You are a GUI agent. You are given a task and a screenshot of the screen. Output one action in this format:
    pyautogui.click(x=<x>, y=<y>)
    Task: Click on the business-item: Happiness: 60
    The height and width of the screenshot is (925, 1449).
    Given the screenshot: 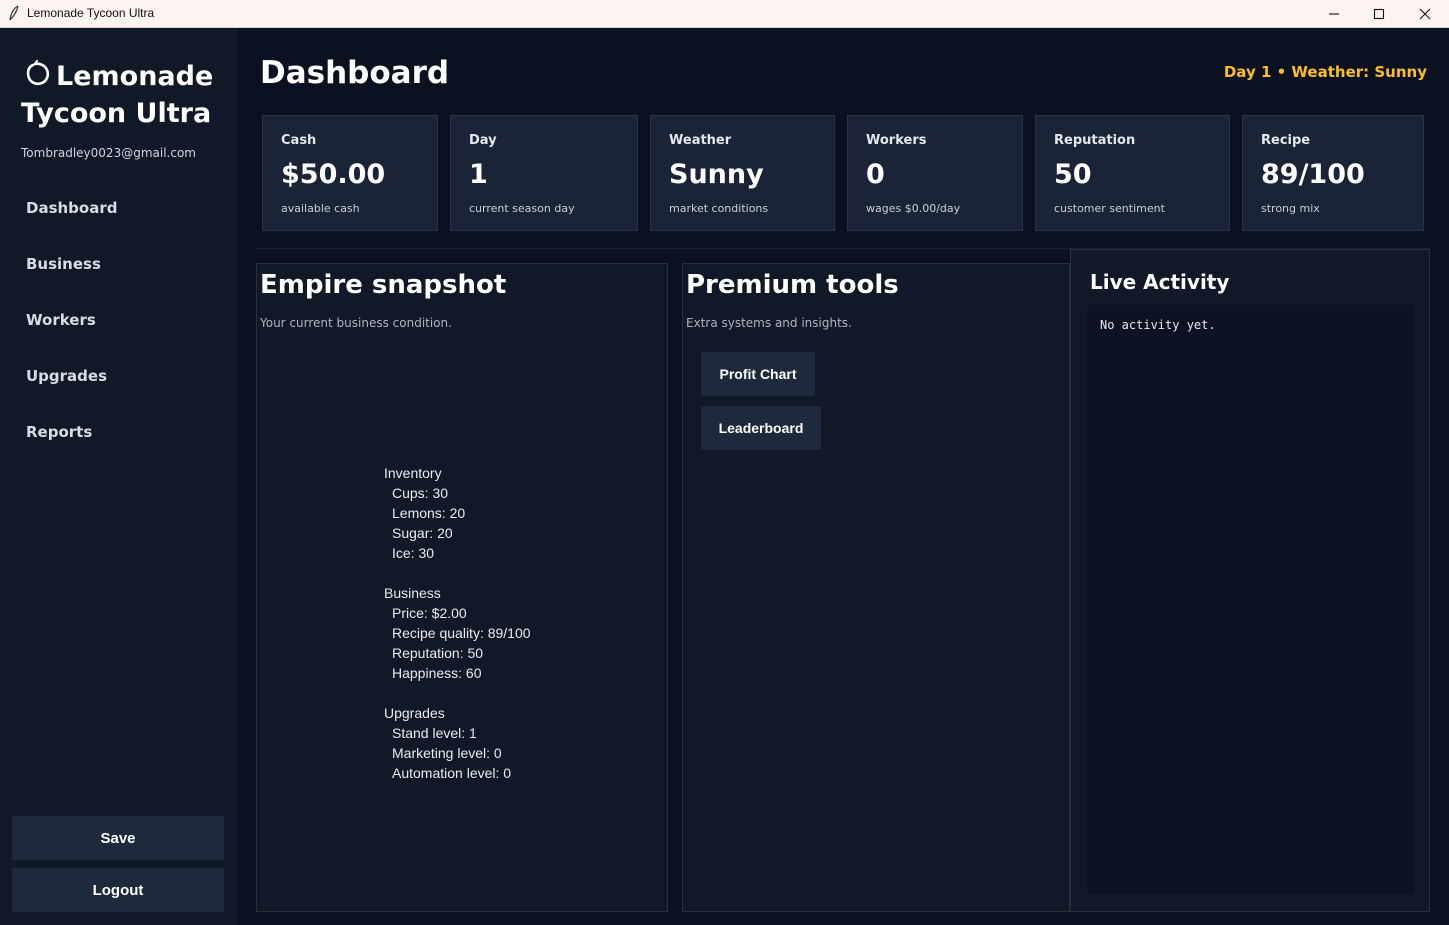 What is the action you would take?
    pyautogui.click(x=437, y=673)
    